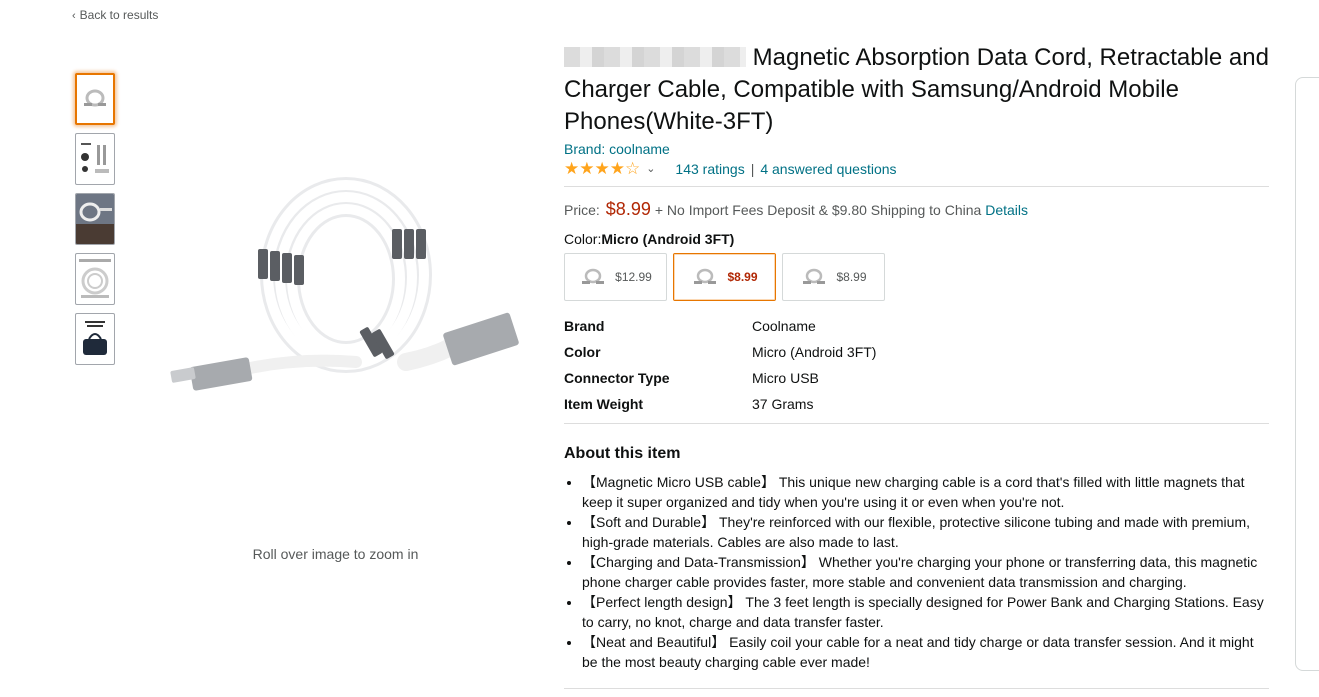 This screenshot has width=1319, height=697. Describe the element at coordinates (1307, 374) in the screenshot. I see `buy-box` at that location.